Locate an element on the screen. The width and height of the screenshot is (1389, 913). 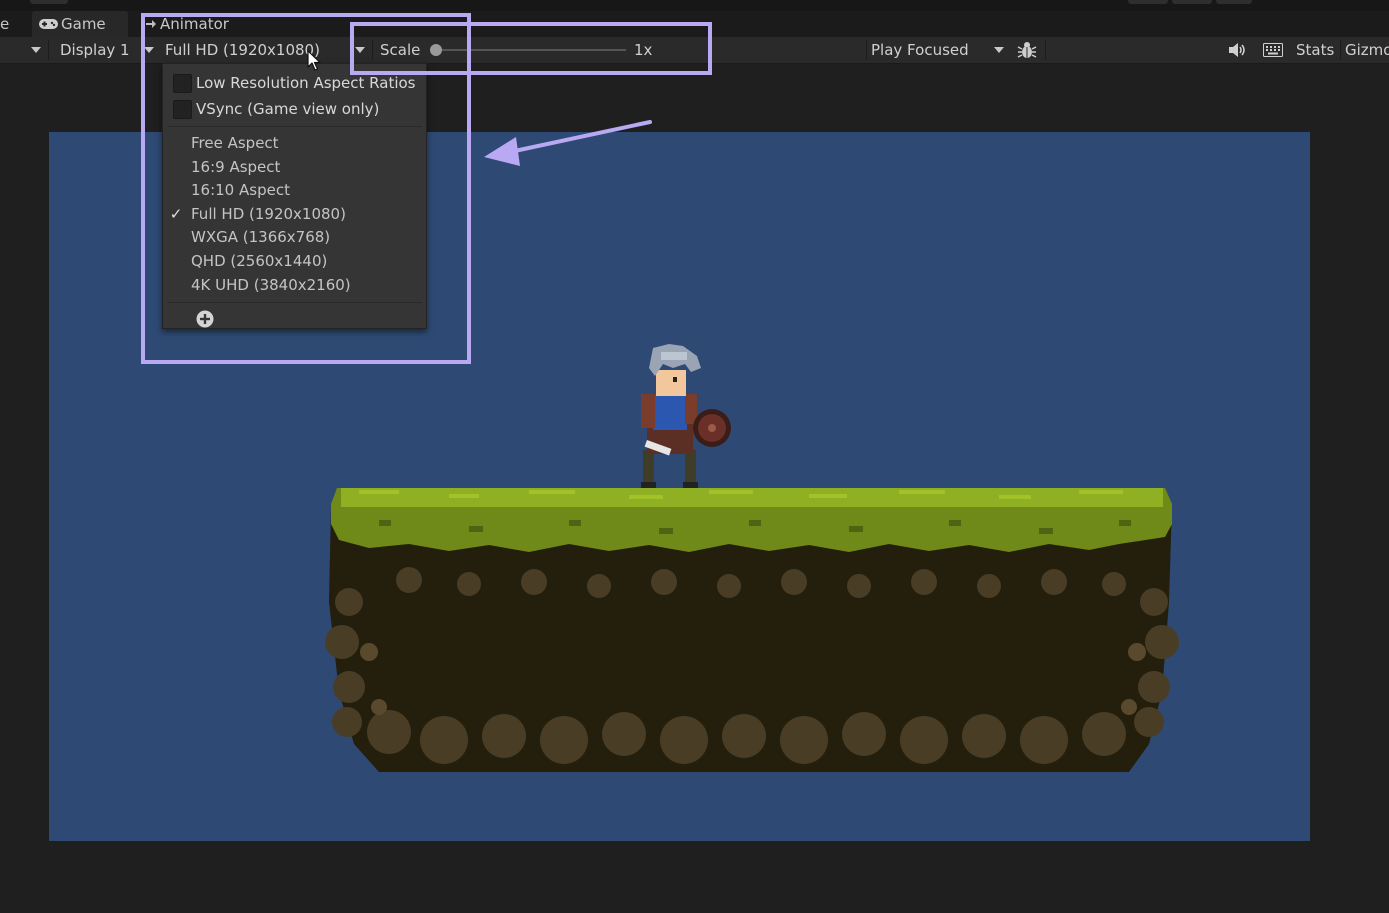
highlight-box is located at coordinates (531, 48).